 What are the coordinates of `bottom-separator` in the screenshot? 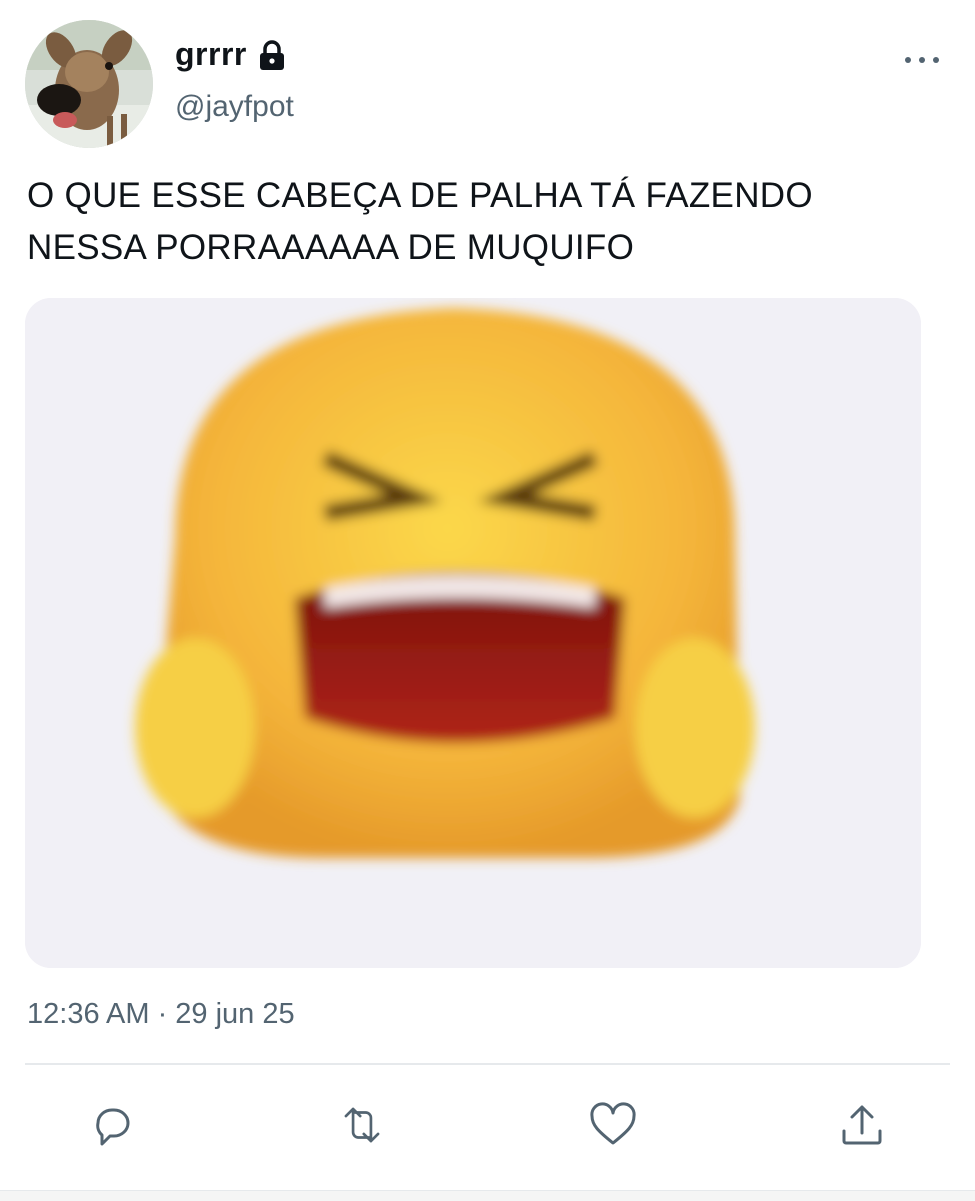 It's located at (487, 1195).